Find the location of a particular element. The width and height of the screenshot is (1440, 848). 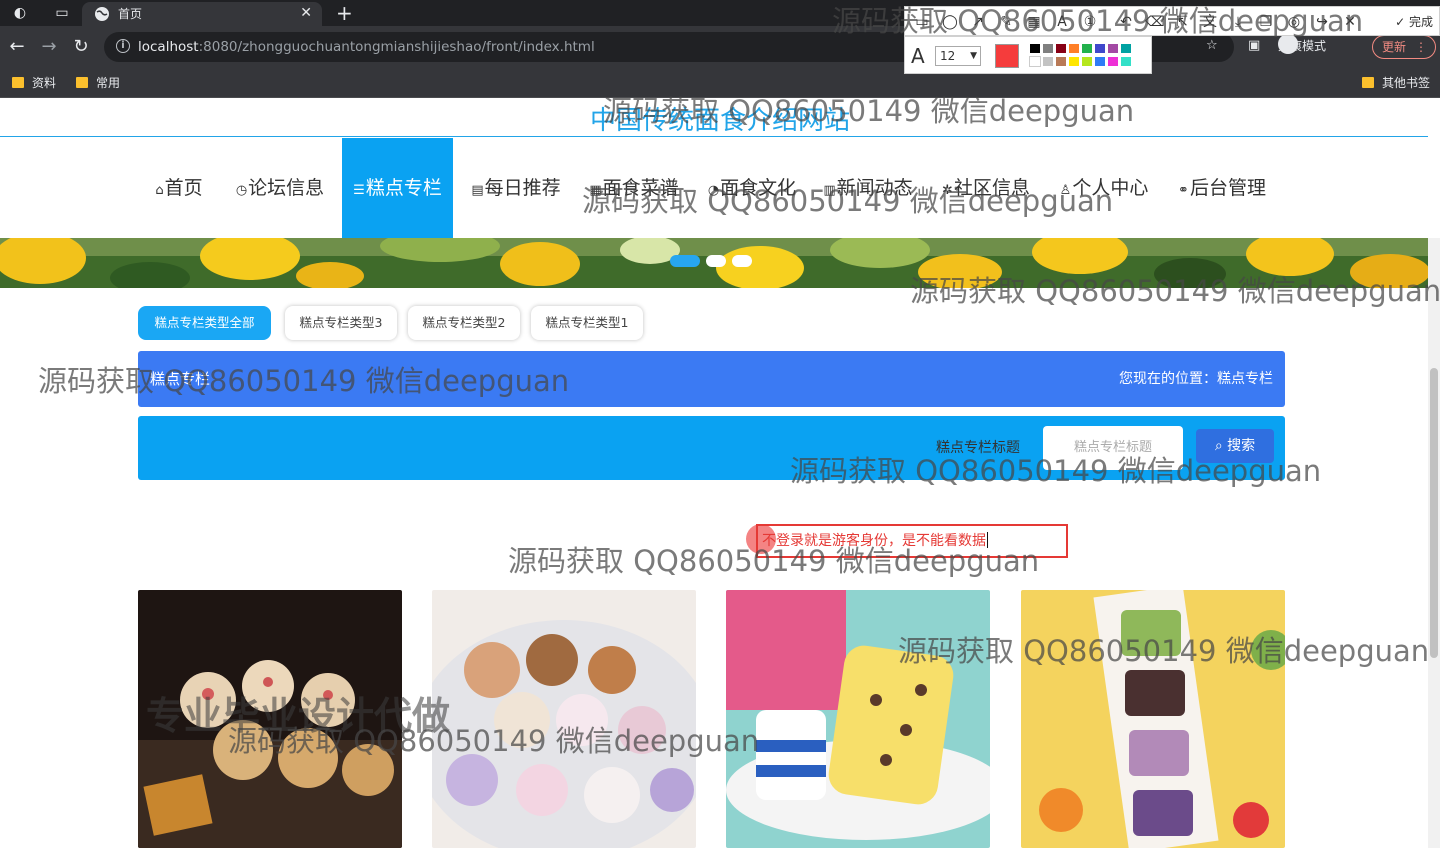

scrollbar-thumb is located at coordinates (1434, 513).